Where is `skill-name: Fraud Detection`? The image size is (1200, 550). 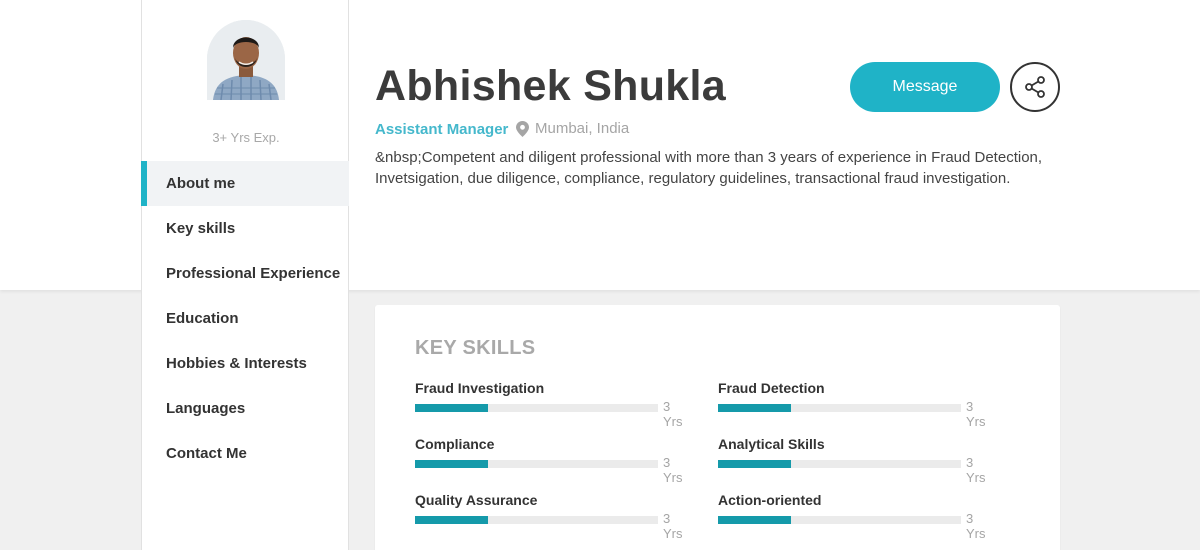
skill-name: Fraud Detection is located at coordinates (771, 388).